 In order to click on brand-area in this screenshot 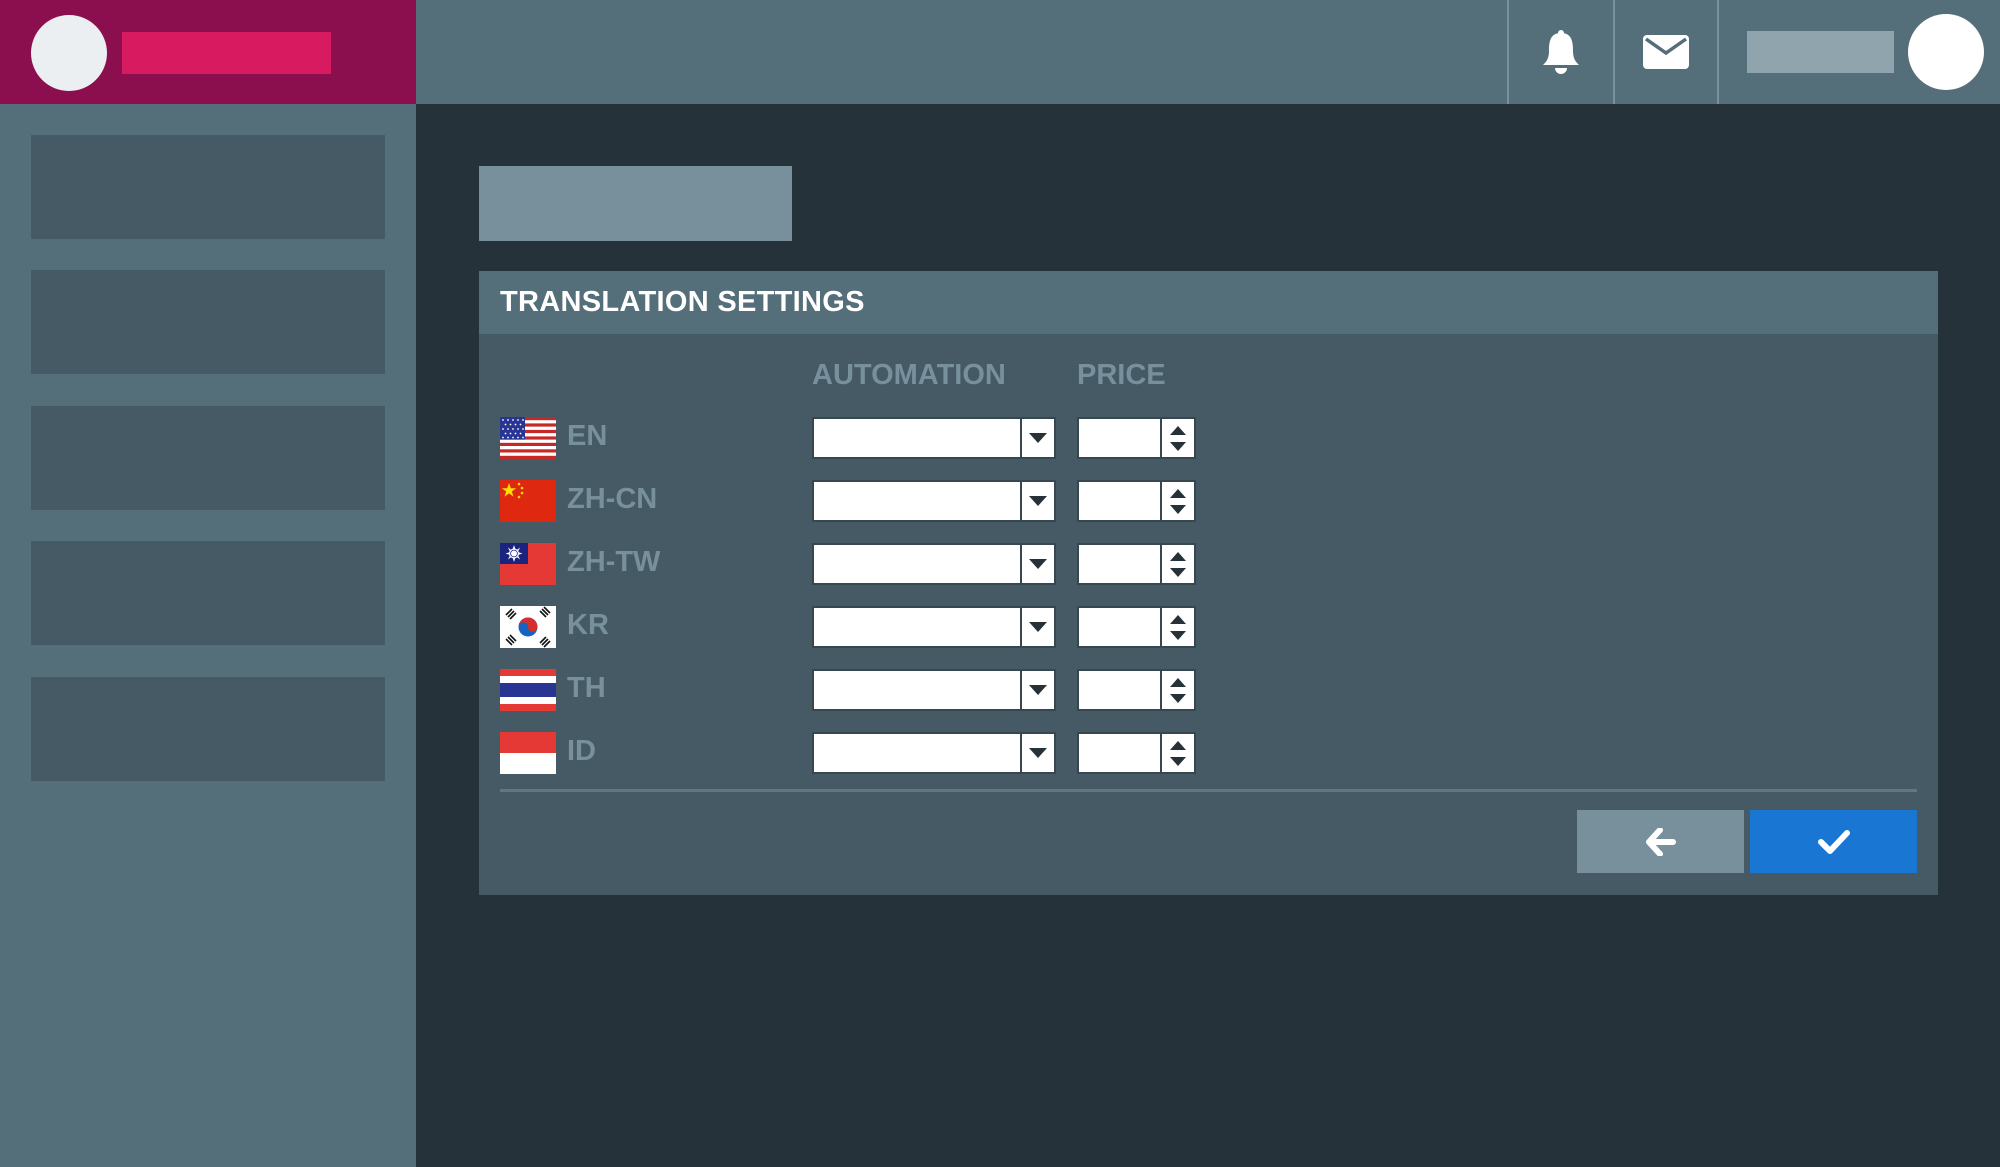, I will do `click(208, 52)`.